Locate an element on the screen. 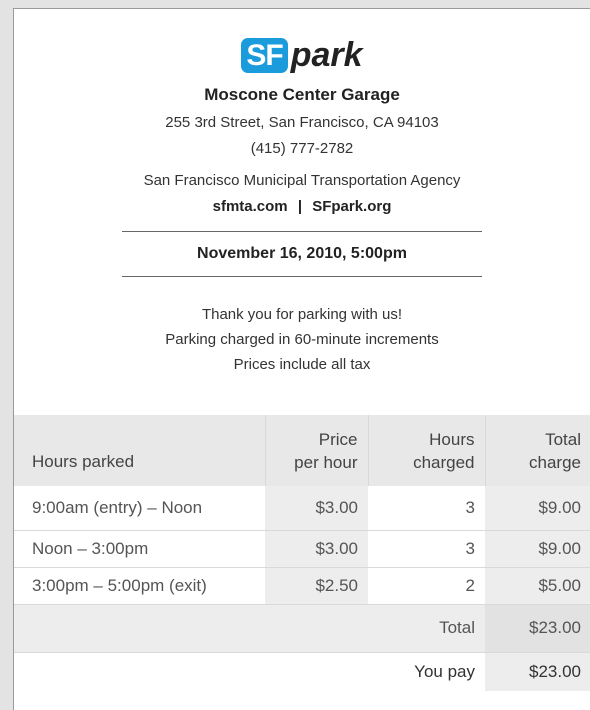 The height and width of the screenshot is (710, 590). header-price-line1: Price is located at coordinates (338, 439).